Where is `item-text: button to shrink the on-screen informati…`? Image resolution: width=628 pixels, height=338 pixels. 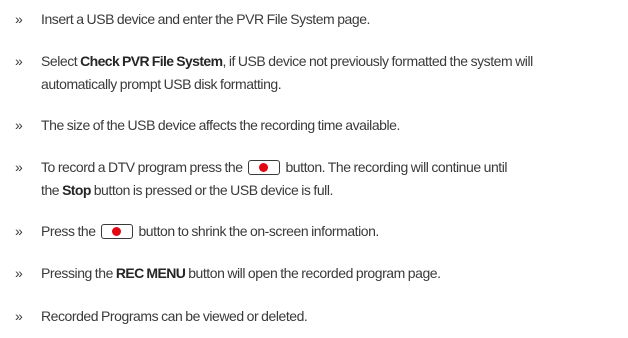 item-text: button to shrink the on-screen informati… is located at coordinates (257, 231).